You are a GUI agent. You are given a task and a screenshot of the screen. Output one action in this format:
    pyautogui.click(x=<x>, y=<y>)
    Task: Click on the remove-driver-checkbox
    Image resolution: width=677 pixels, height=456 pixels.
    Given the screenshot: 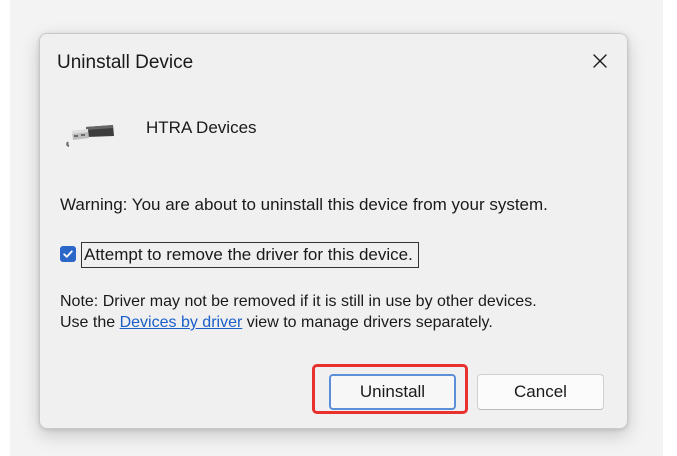 What is the action you would take?
    pyautogui.click(x=68, y=254)
    